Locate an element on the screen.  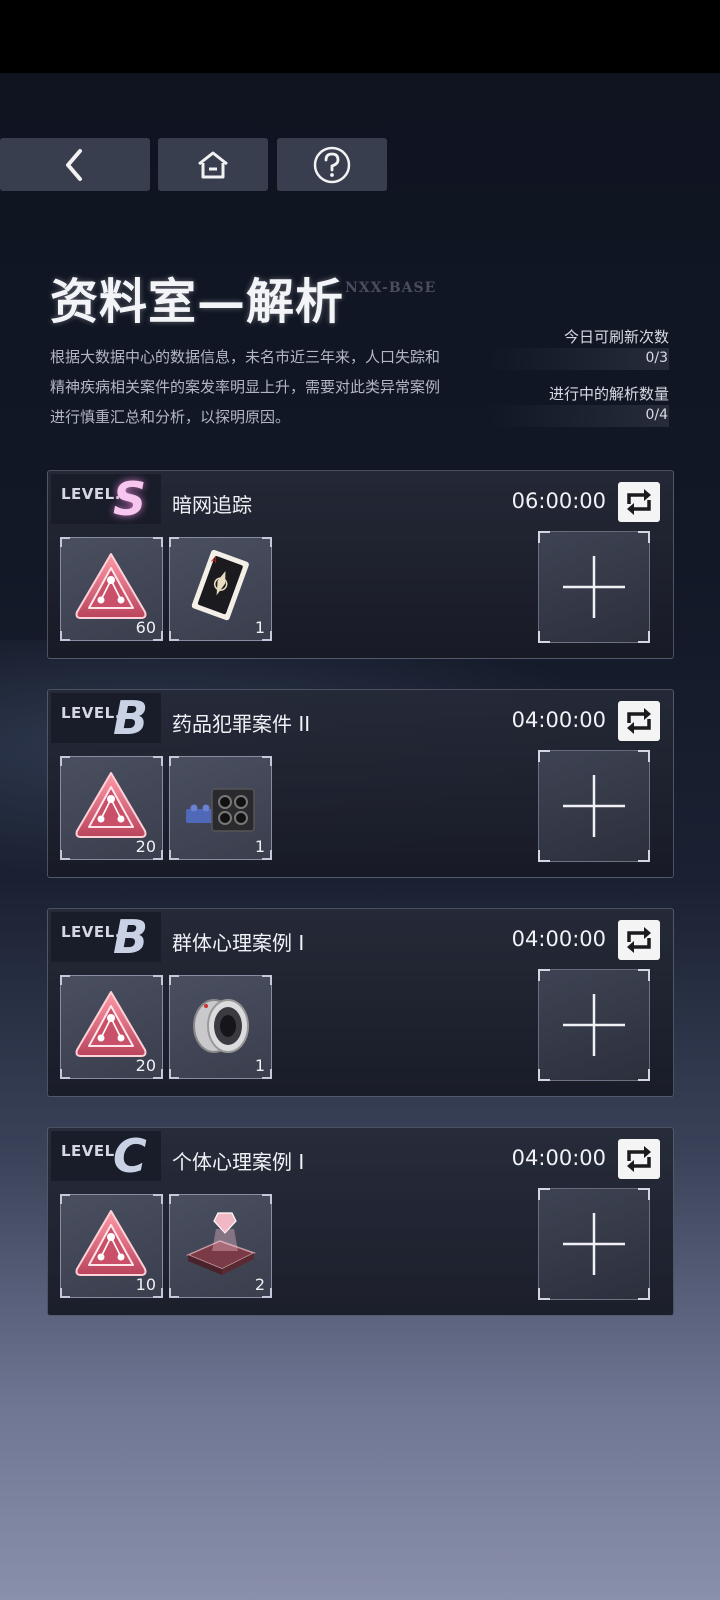
level-letter: S is located at coordinates (130, 499).